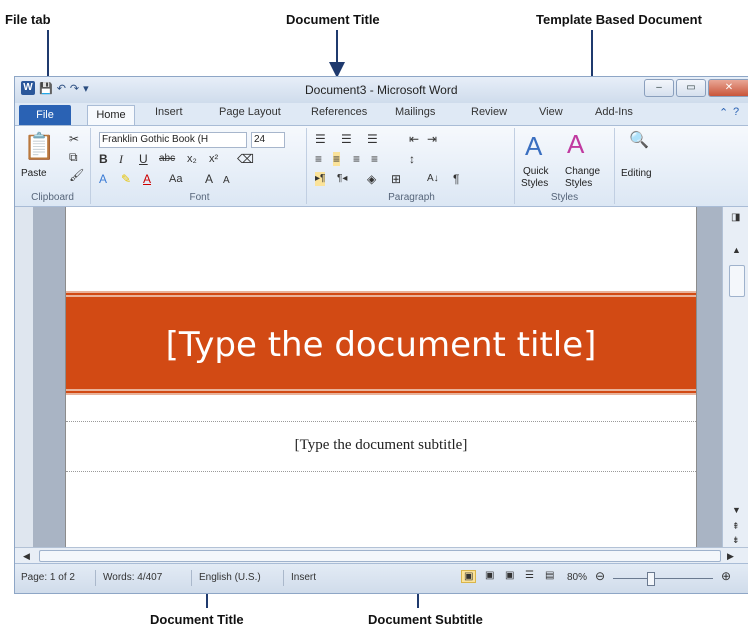  Describe the element at coordinates (76, 175) in the screenshot. I see `format-painter-icon: 🖌` at that location.